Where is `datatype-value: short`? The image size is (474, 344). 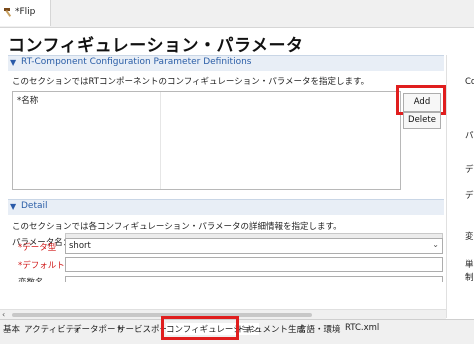
datatype-value: short is located at coordinates (80, 246).